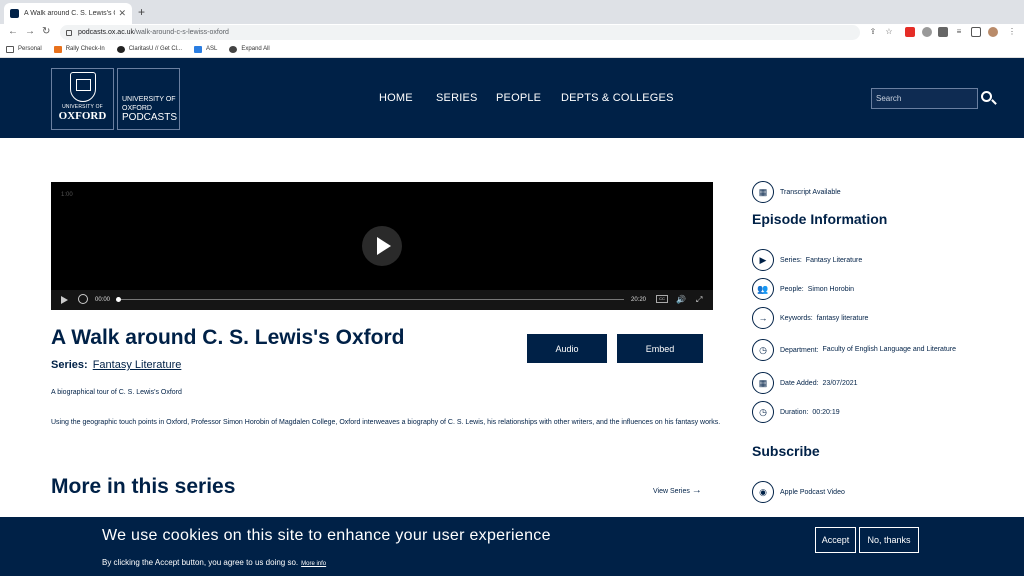 This screenshot has width=1024, height=576. What do you see at coordinates (660, 348) in the screenshot?
I see `embed-button: Embed` at bounding box center [660, 348].